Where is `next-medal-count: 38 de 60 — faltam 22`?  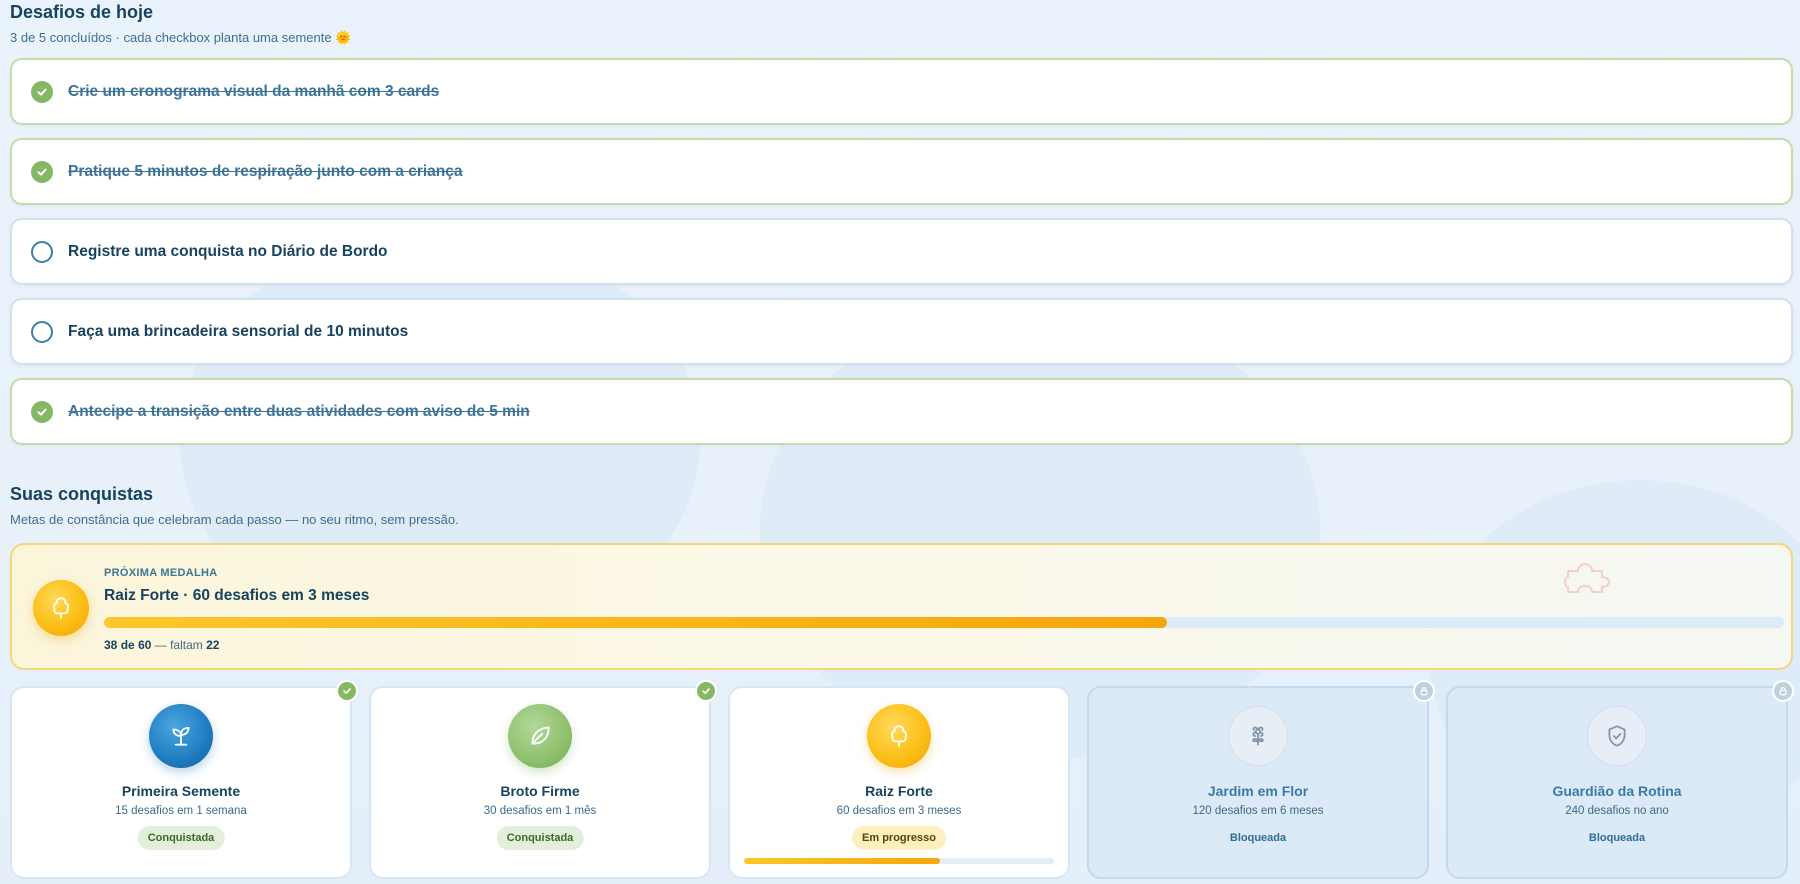 next-medal-count: 38 de 60 — faltam 22 is located at coordinates (161, 645).